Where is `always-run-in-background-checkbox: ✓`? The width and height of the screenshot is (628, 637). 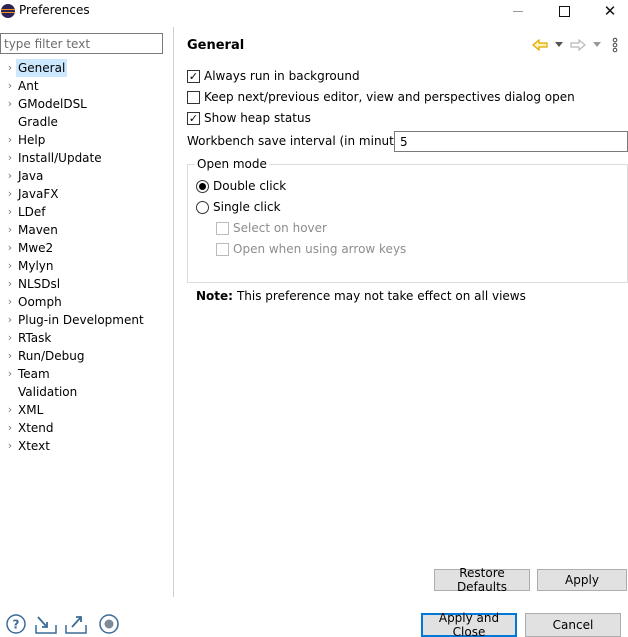
always-run-in-background-checkbox: ✓ is located at coordinates (193, 76).